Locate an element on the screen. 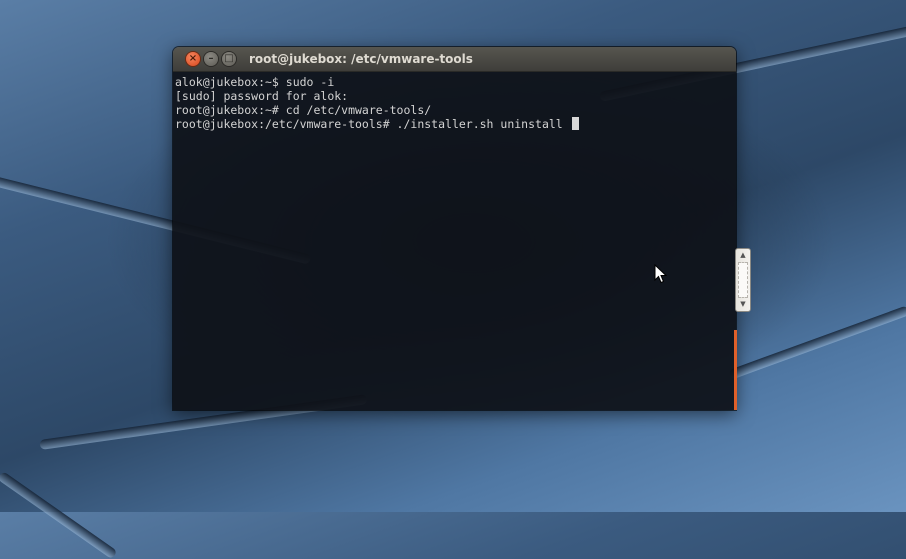 This screenshot has height=559, width=906. scrollbar: ▲ ▼ is located at coordinates (743, 280).